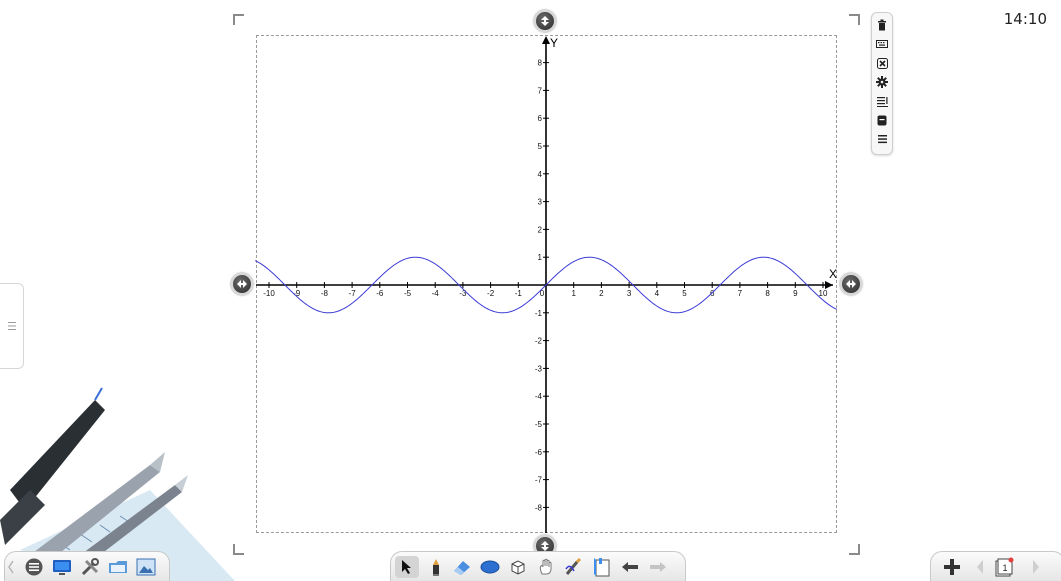 Image resolution: width=1061 pixels, height=581 pixels. I want to click on svg-text: 1, so click(1004, 568).